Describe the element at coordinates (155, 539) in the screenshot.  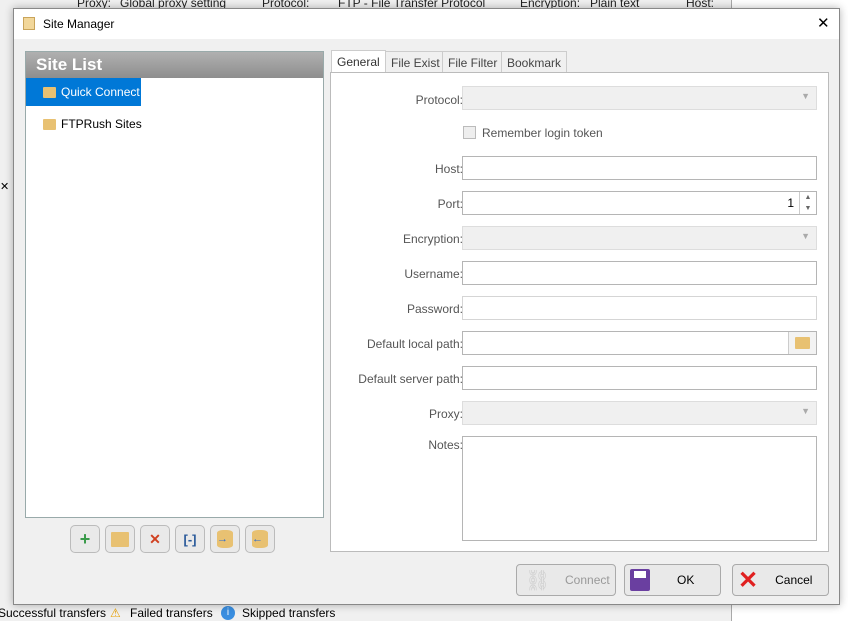
I see `delete-button: ✕` at that location.